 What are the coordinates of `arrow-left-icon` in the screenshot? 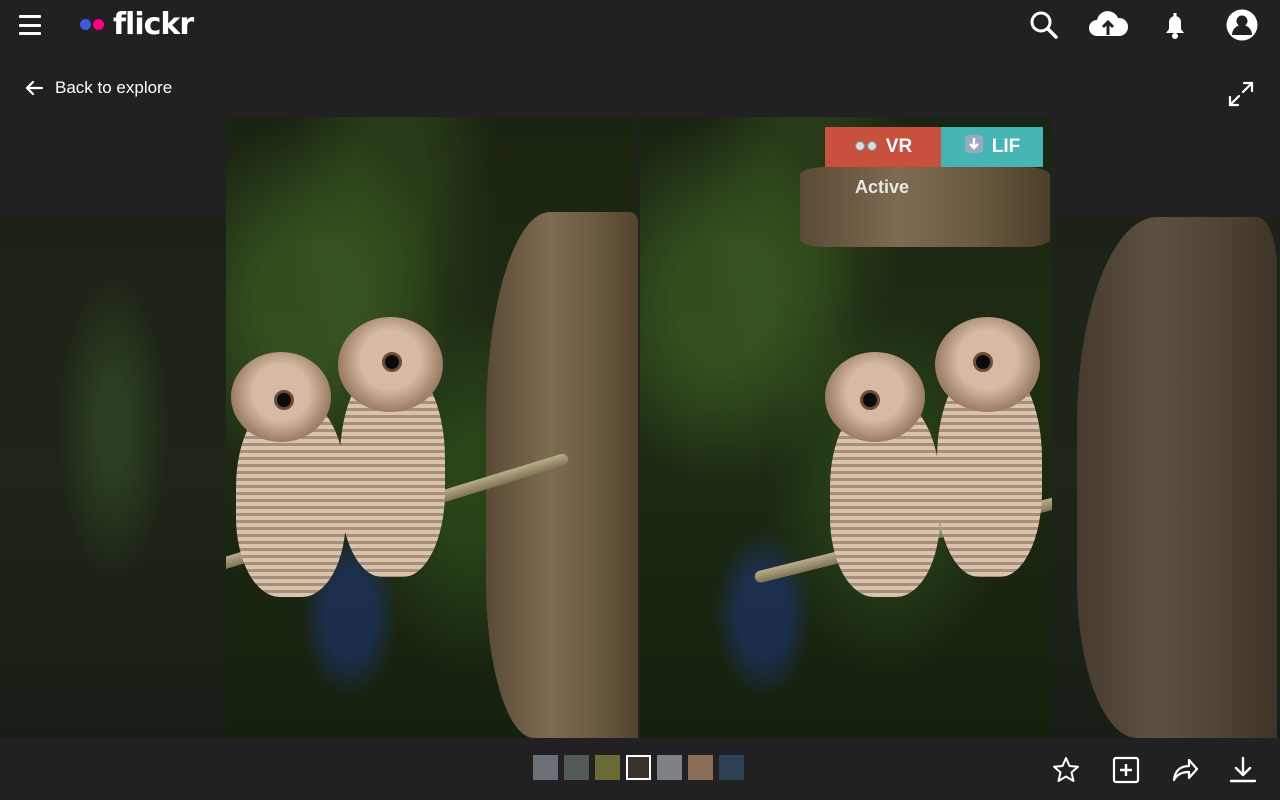 It's located at (34, 88).